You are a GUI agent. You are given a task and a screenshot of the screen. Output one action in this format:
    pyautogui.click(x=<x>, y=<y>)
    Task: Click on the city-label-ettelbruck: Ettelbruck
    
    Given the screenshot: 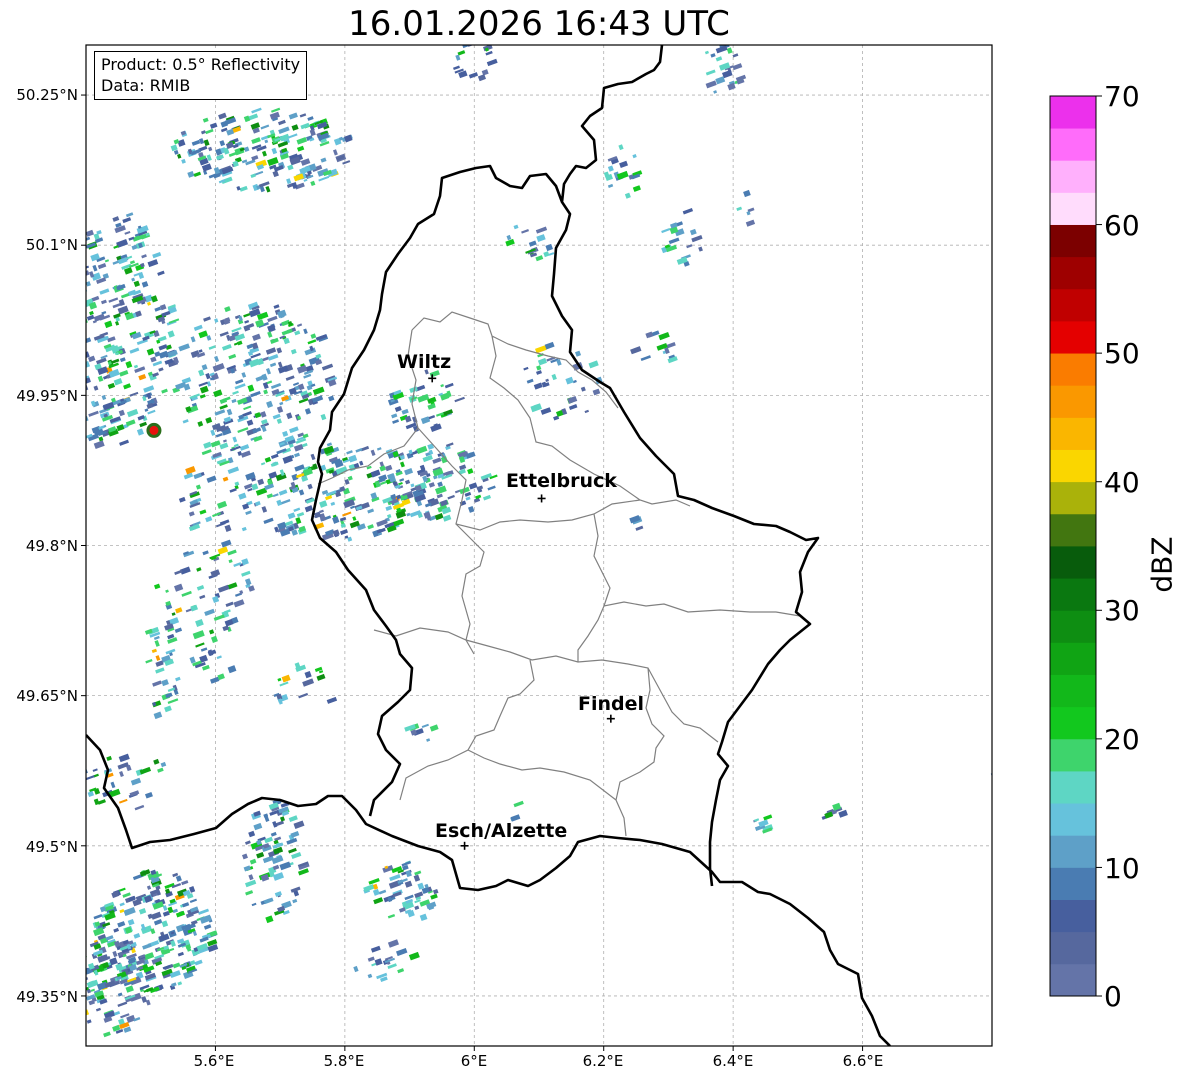 What is the action you would take?
    pyautogui.click(x=561, y=481)
    